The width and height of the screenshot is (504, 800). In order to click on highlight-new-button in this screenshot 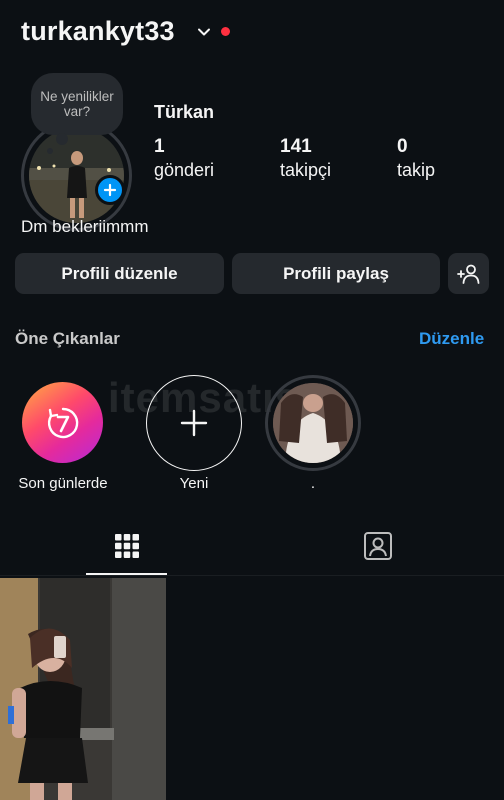, I will do `click(194, 423)`.